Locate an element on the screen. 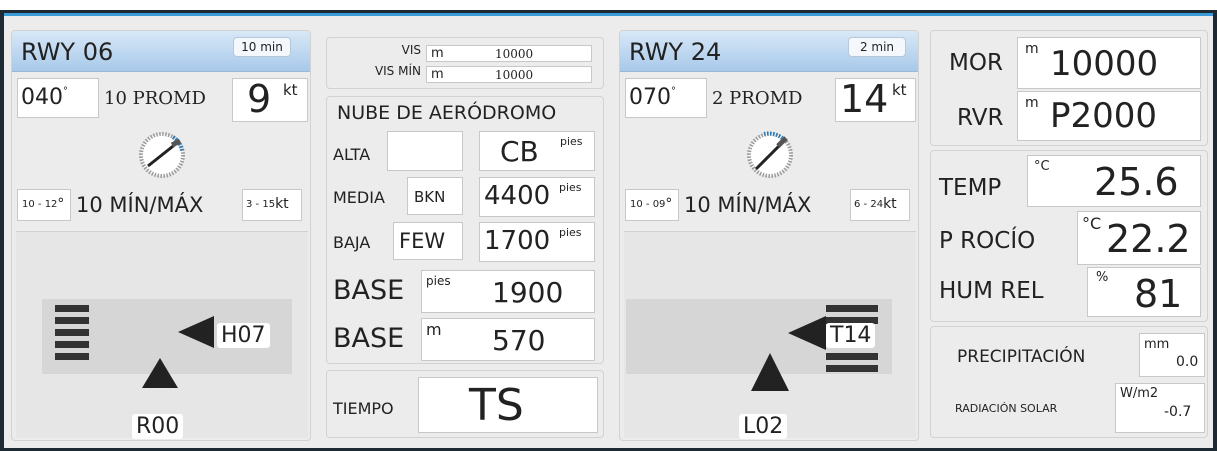 This screenshot has width=1217, height=451. dewpoint-label: P ROCÍO is located at coordinates (987, 241).